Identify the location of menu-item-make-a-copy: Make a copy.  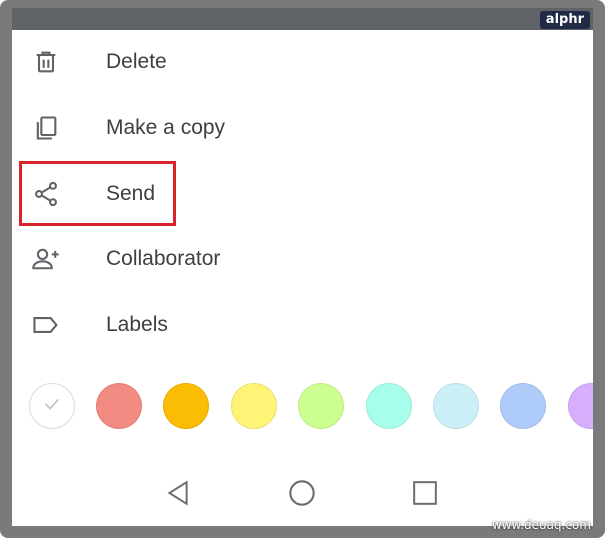
(302, 128).